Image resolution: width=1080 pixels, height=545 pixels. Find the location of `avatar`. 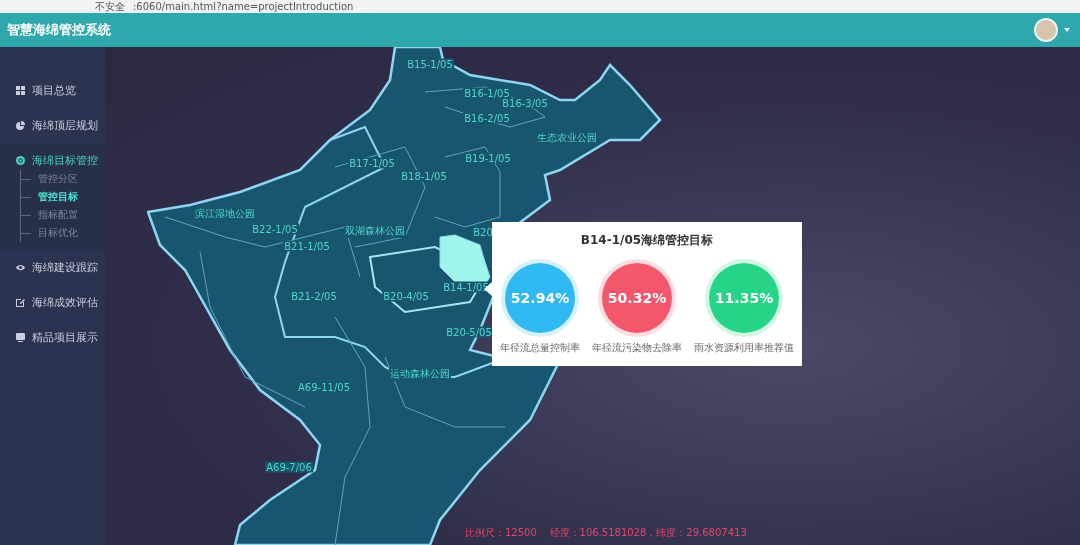

avatar is located at coordinates (1046, 30).